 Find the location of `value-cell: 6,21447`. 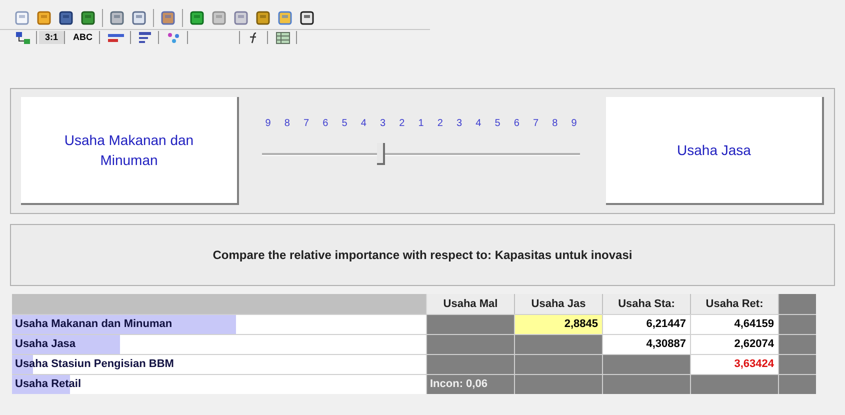

value-cell: 6,21447 is located at coordinates (647, 324).